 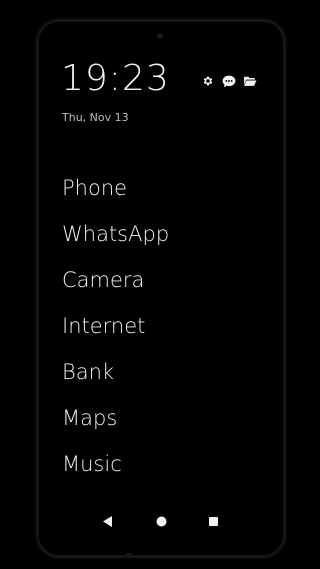 I want to click on app-item-camera: Camera, so click(x=115, y=287).